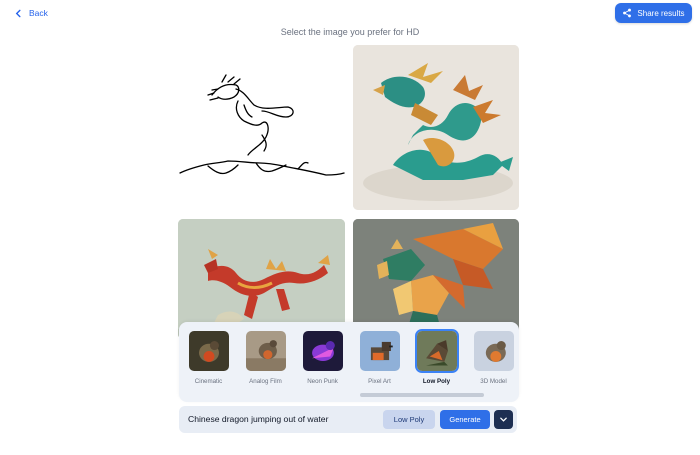 The width and height of the screenshot is (700, 455). I want to click on page-title: Select the image you prefer for HD, so click(350, 32).